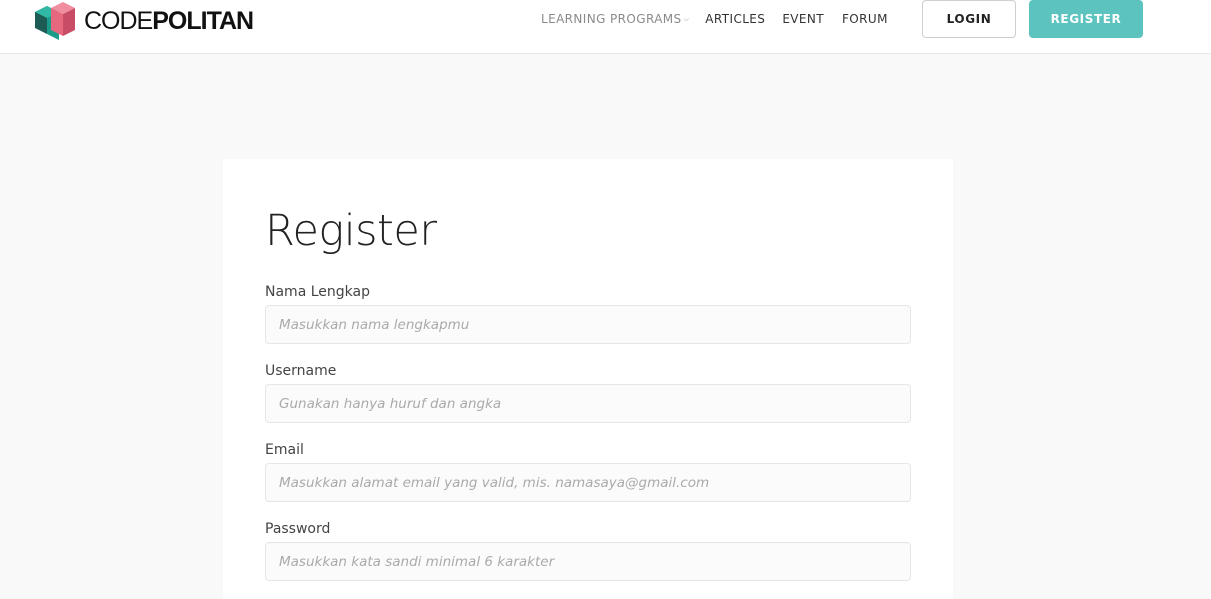 The image size is (1211, 599). What do you see at coordinates (298, 529) in the screenshot?
I see `password-label: Password` at bounding box center [298, 529].